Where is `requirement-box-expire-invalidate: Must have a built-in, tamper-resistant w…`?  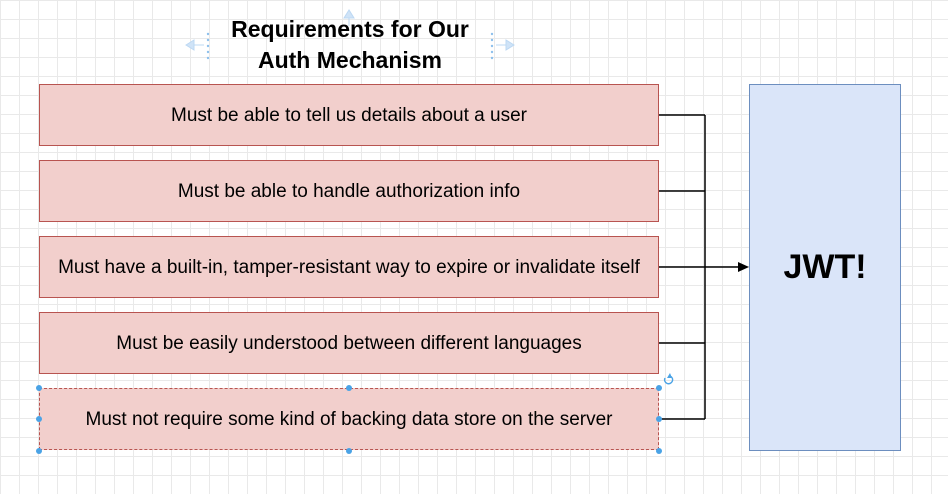
requirement-box-expire-invalidate: Must have a built-in, tamper-resistant w… is located at coordinates (349, 267).